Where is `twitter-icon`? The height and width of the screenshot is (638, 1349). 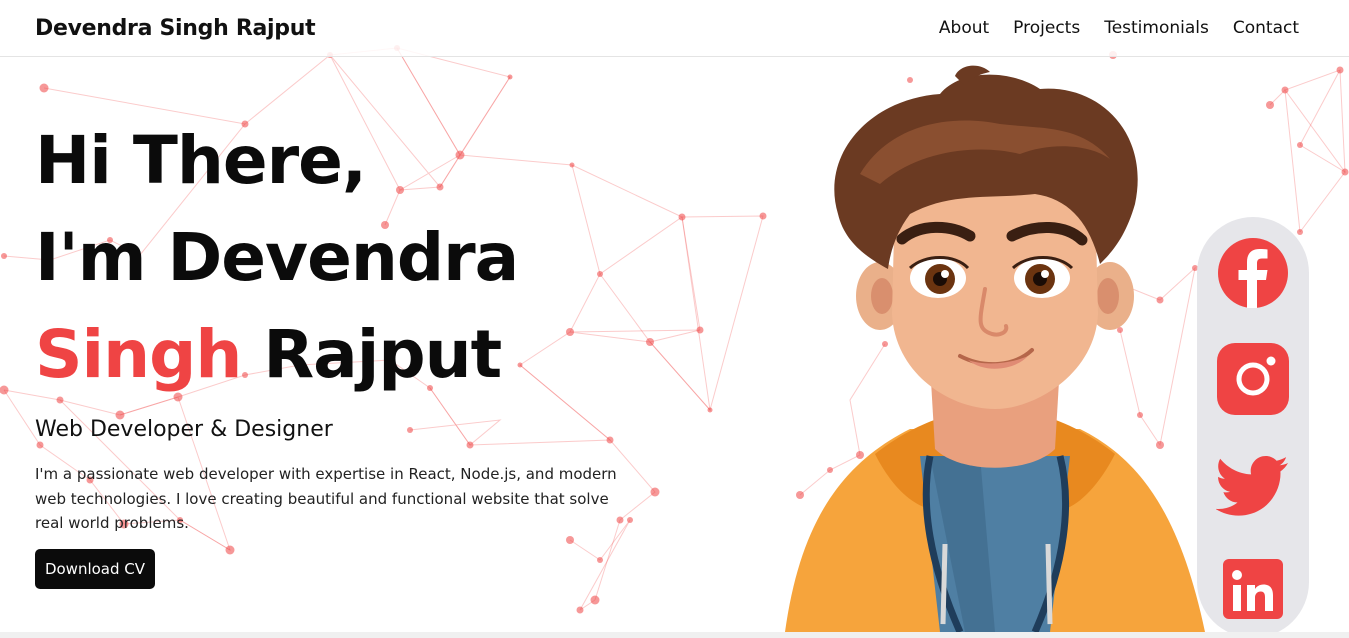
twitter-icon is located at coordinates (1253, 486).